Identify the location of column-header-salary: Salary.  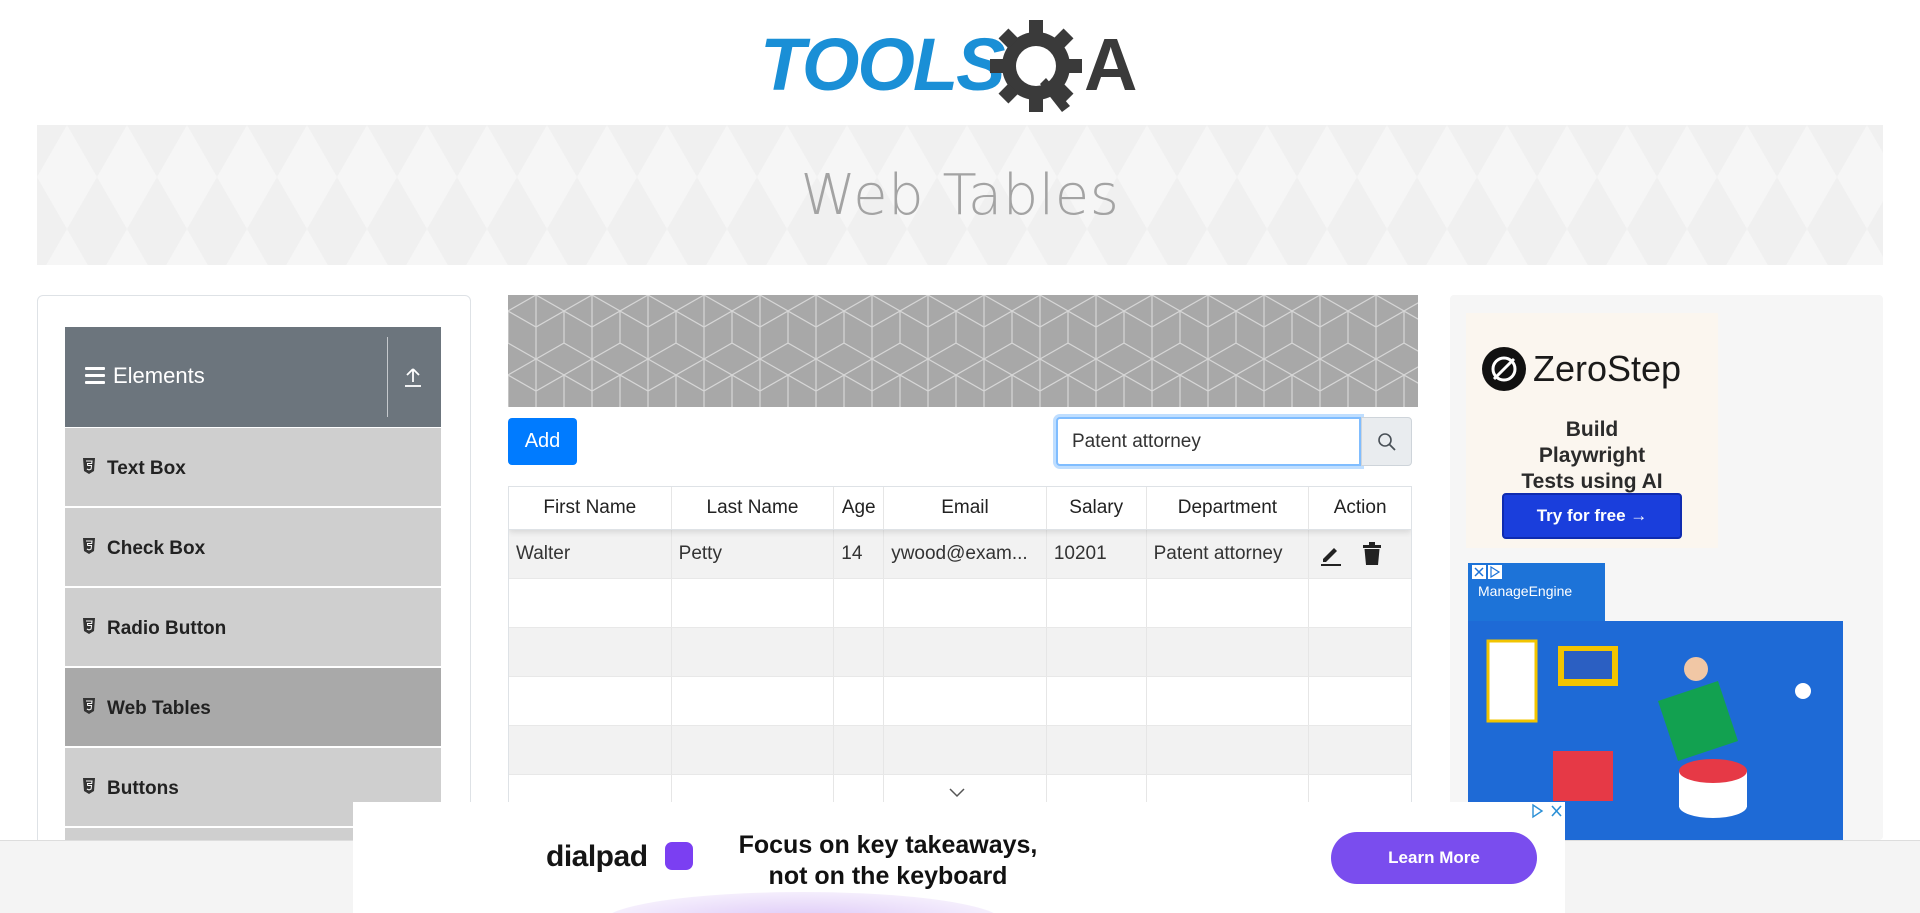
(1097, 508).